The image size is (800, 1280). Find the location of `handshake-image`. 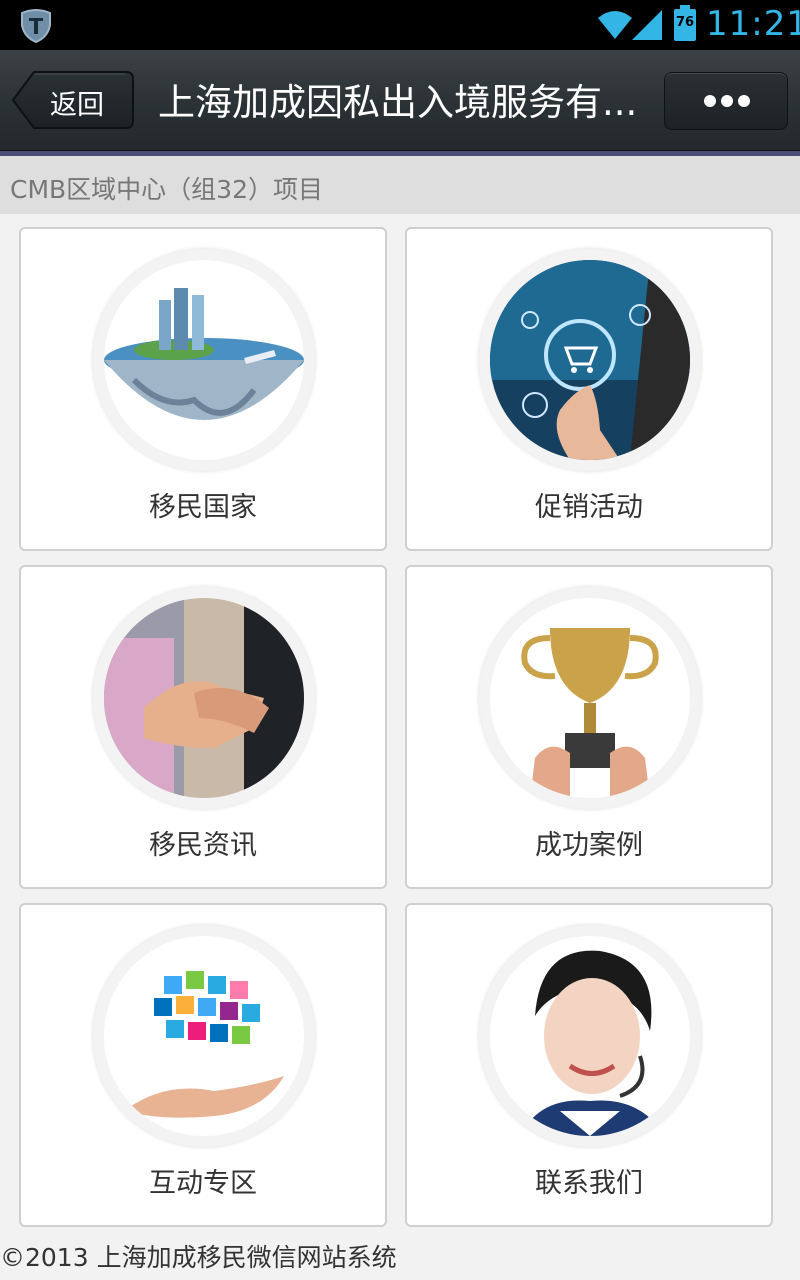

handshake-image is located at coordinates (204, 698).